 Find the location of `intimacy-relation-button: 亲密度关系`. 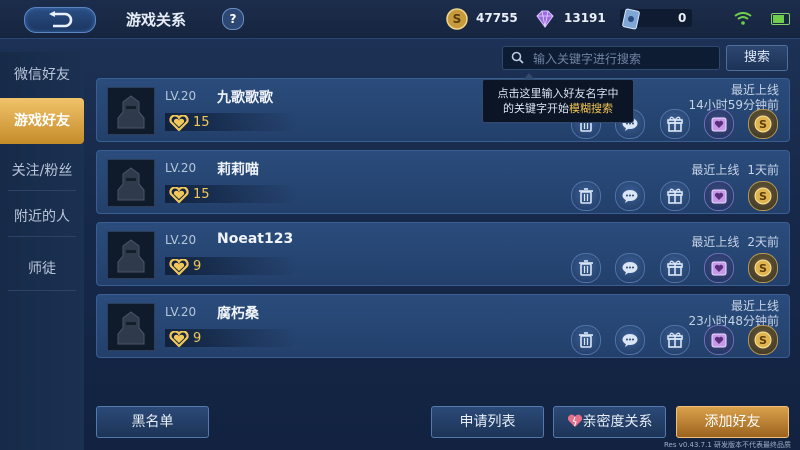

intimacy-relation-button: 亲密度关系 is located at coordinates (609, 422).